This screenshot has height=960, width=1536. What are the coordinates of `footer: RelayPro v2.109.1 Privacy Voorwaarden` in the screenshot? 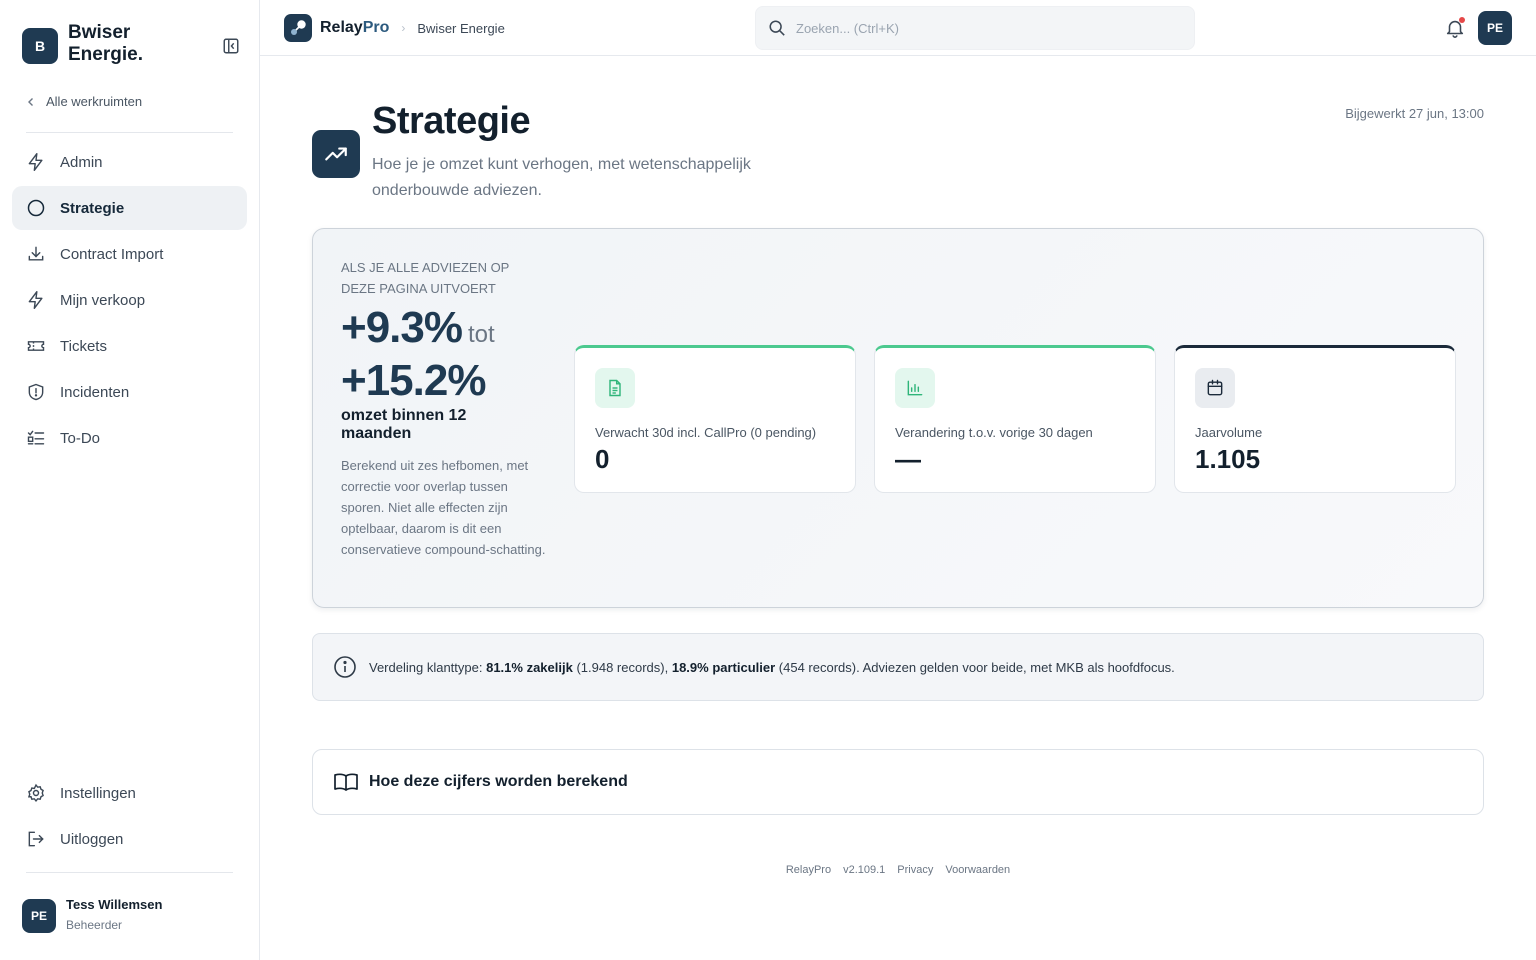 It's located at (898, 870).